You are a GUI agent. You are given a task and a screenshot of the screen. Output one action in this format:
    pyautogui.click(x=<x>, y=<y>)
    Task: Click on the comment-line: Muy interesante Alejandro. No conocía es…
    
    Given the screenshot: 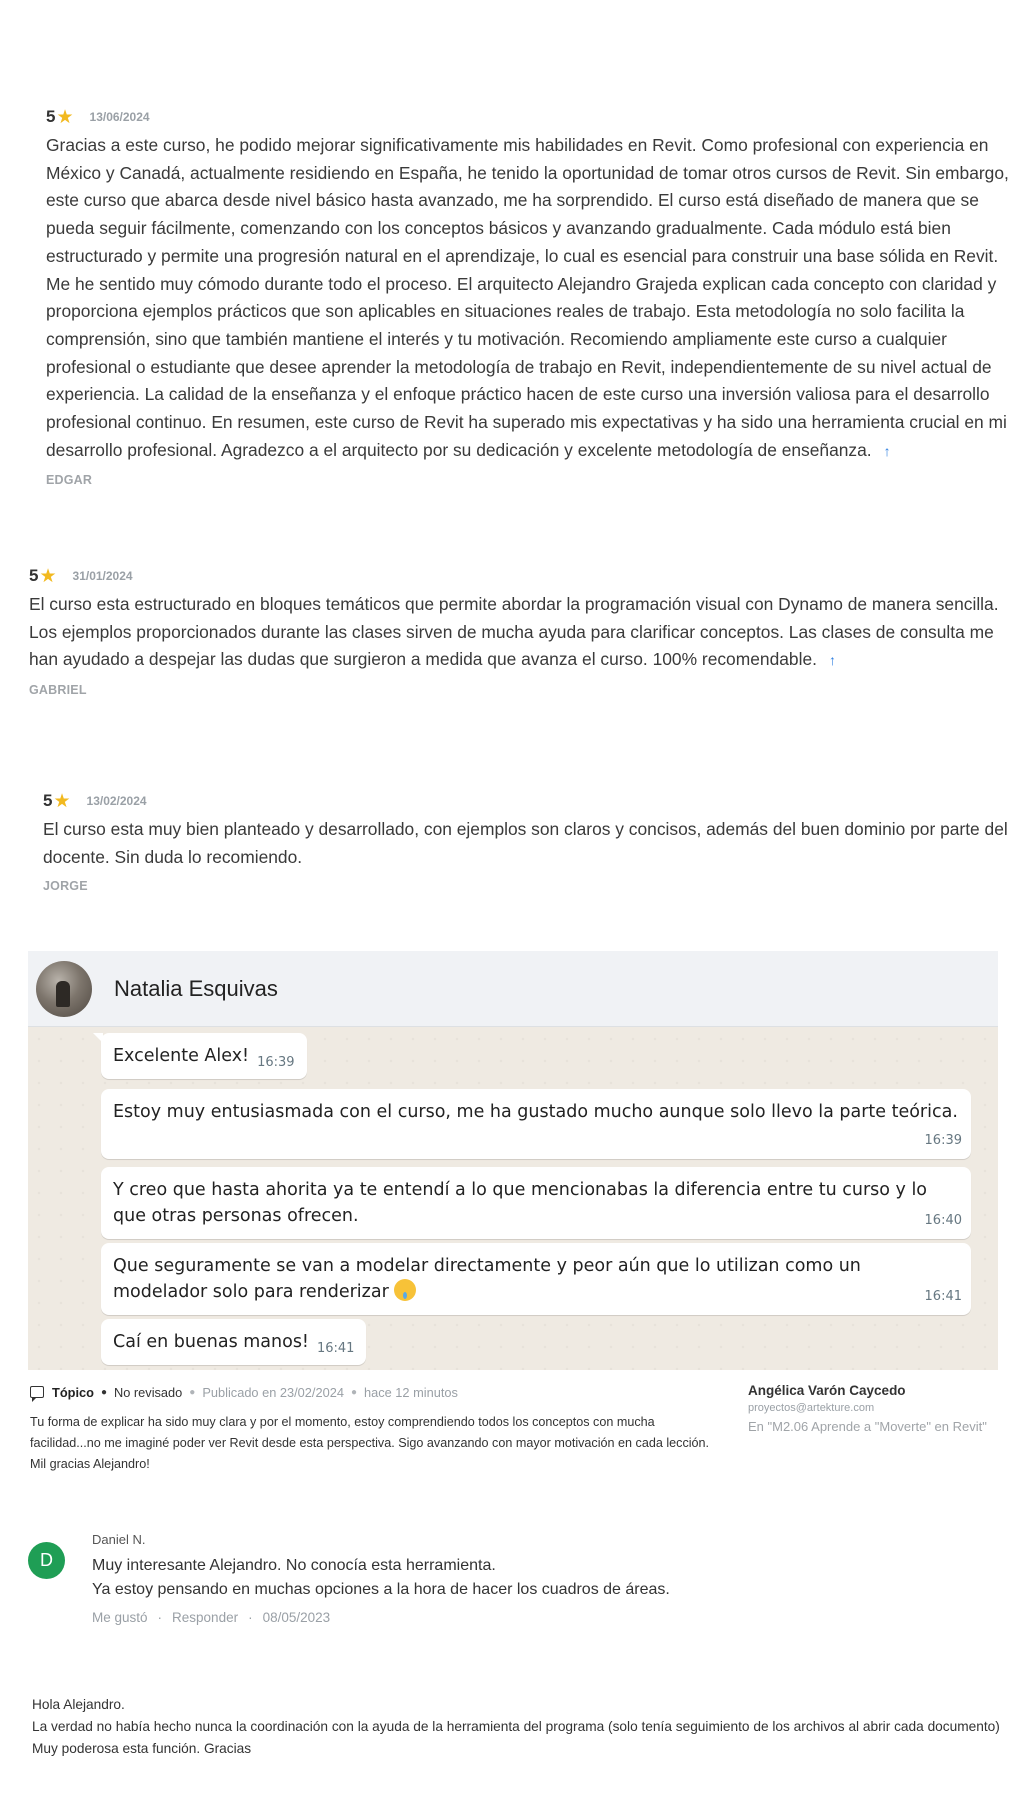 What is the action you would take?
    pyautogui.click(x=294, y=1565)
    